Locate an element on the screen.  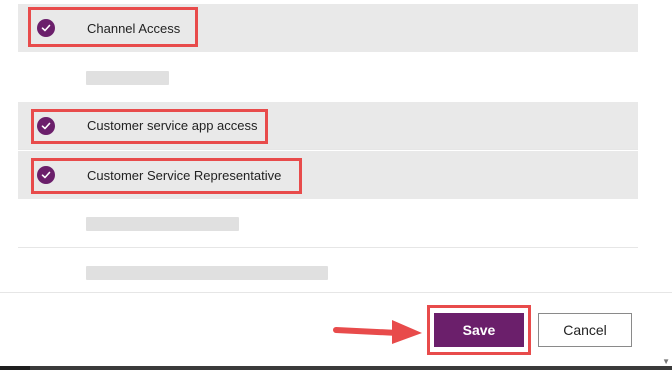
role-label: Channel Access is located at coordinates (134, 28).